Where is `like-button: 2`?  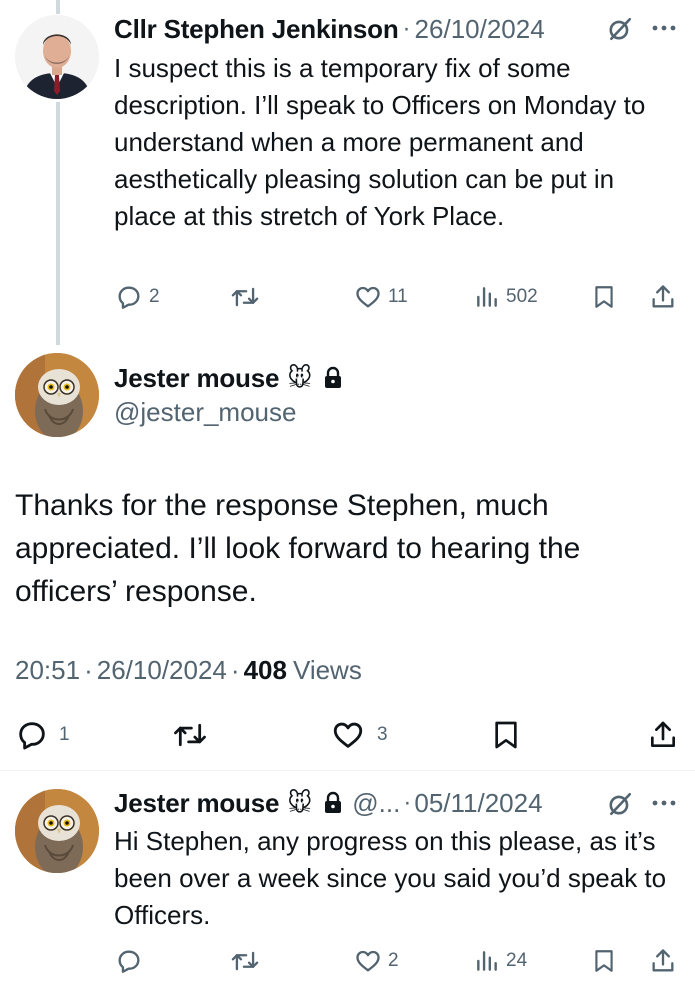
like-button: 2 is located at coordinates (376, 961).